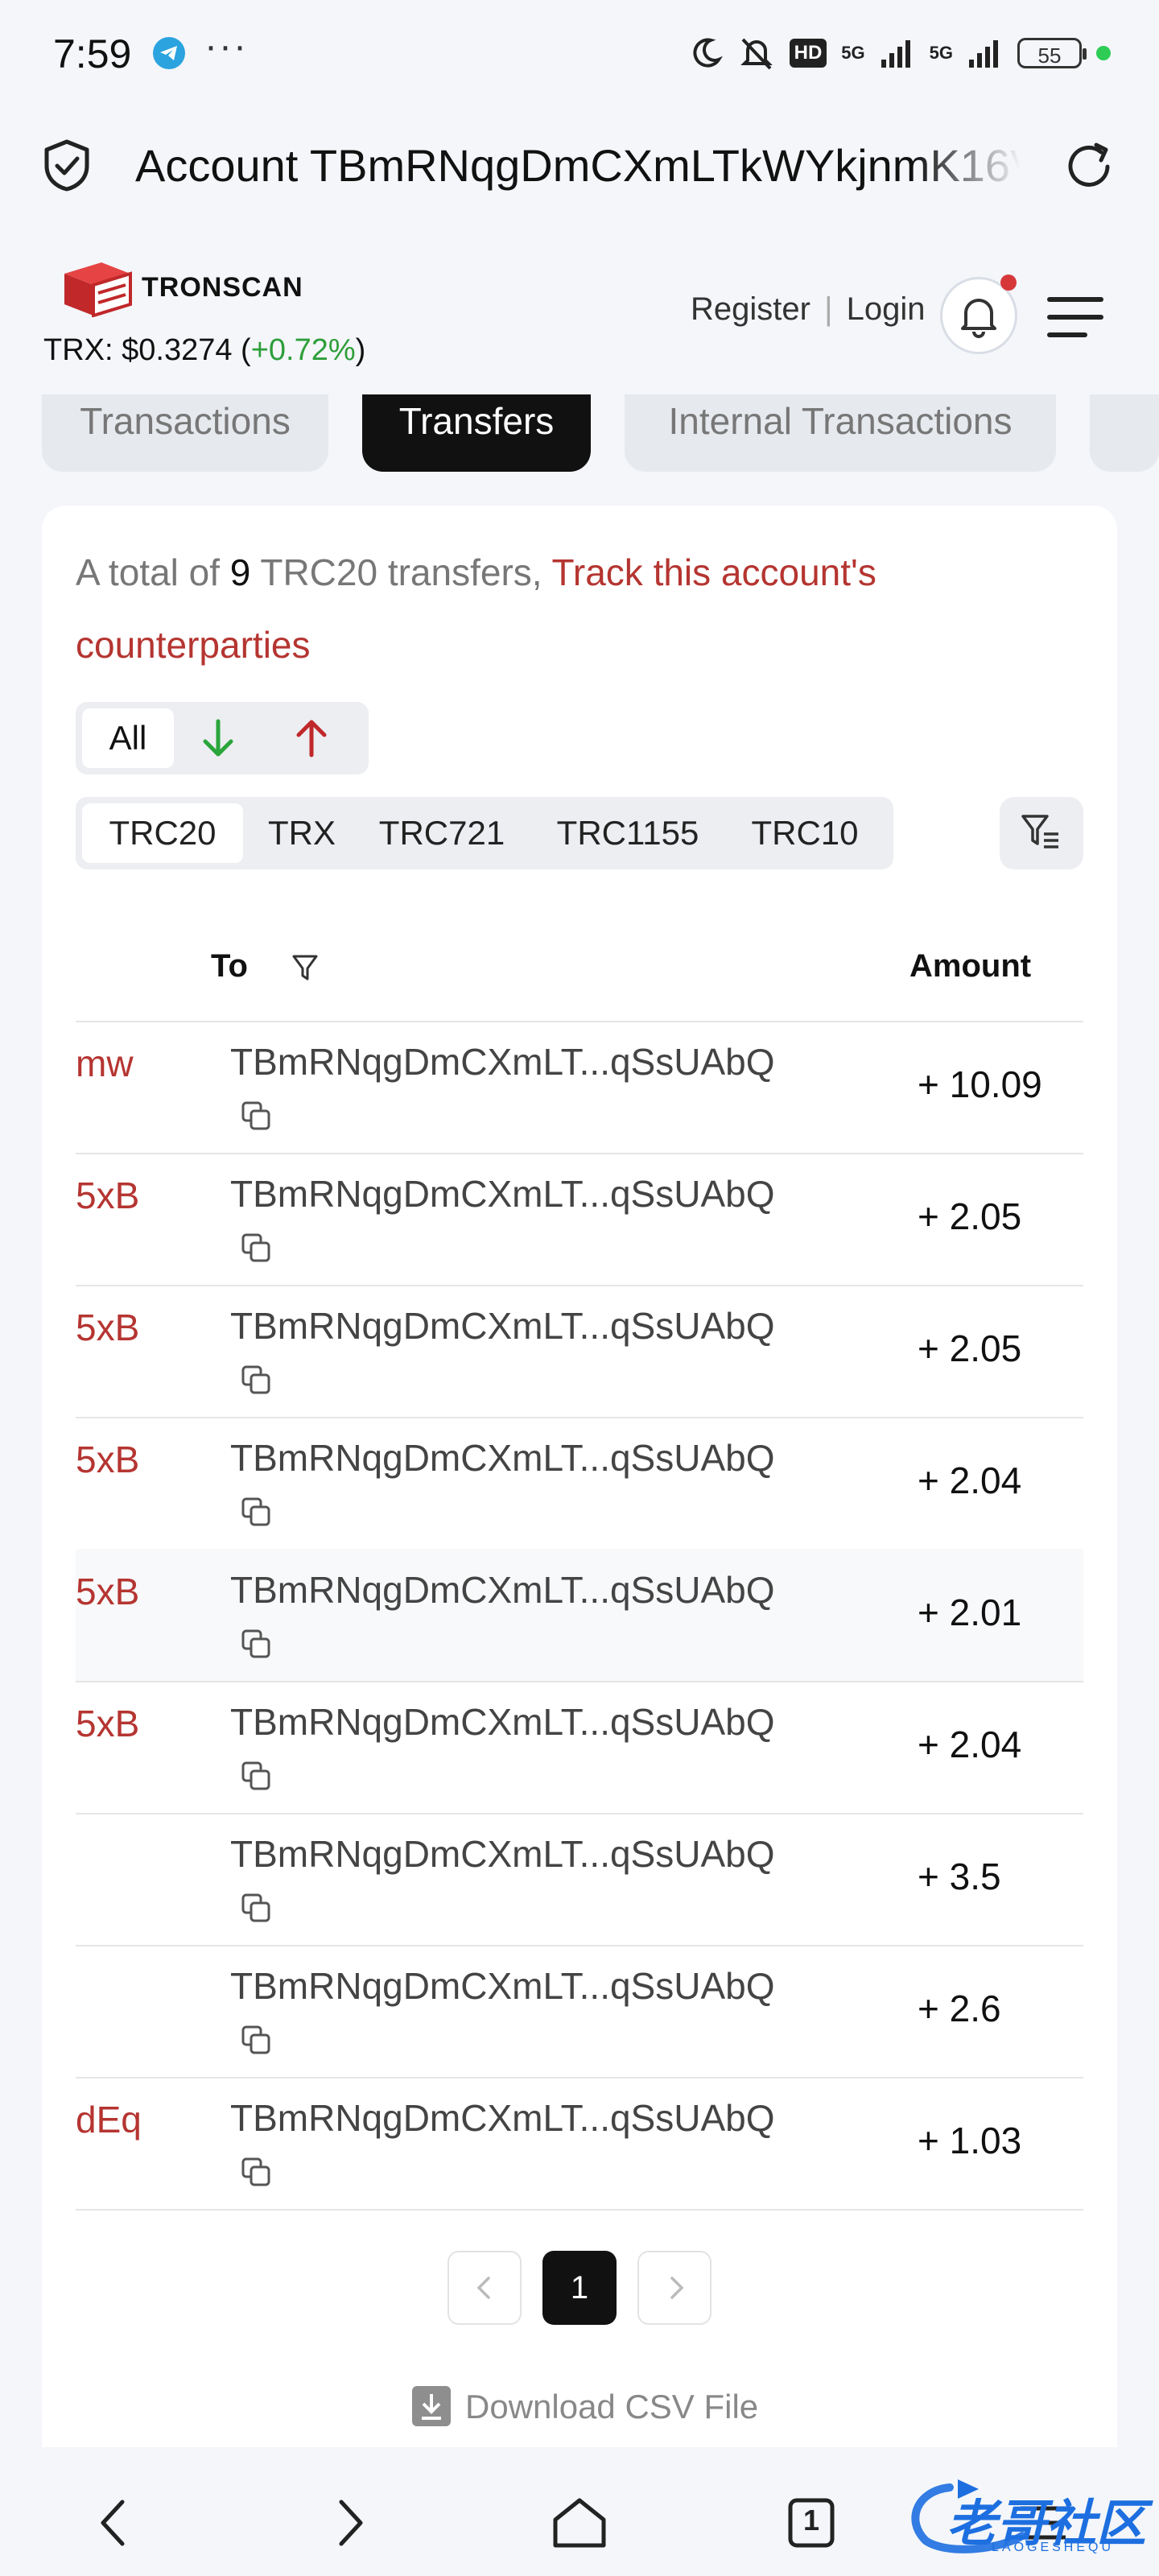 Image resolution: width=1159 pixels, height=2576 pixels. I want to click on token-tab-trc721: TRC721, so click(442, 833).